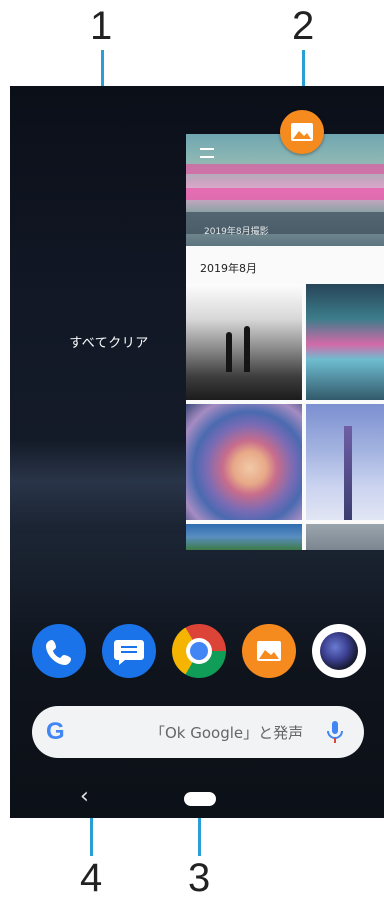 The width and height of the screenshot is (384, 900). Describe the element at coordinates (109, 341) in the screenshot. I see `clear-all-button: すべてクリア` at that location.